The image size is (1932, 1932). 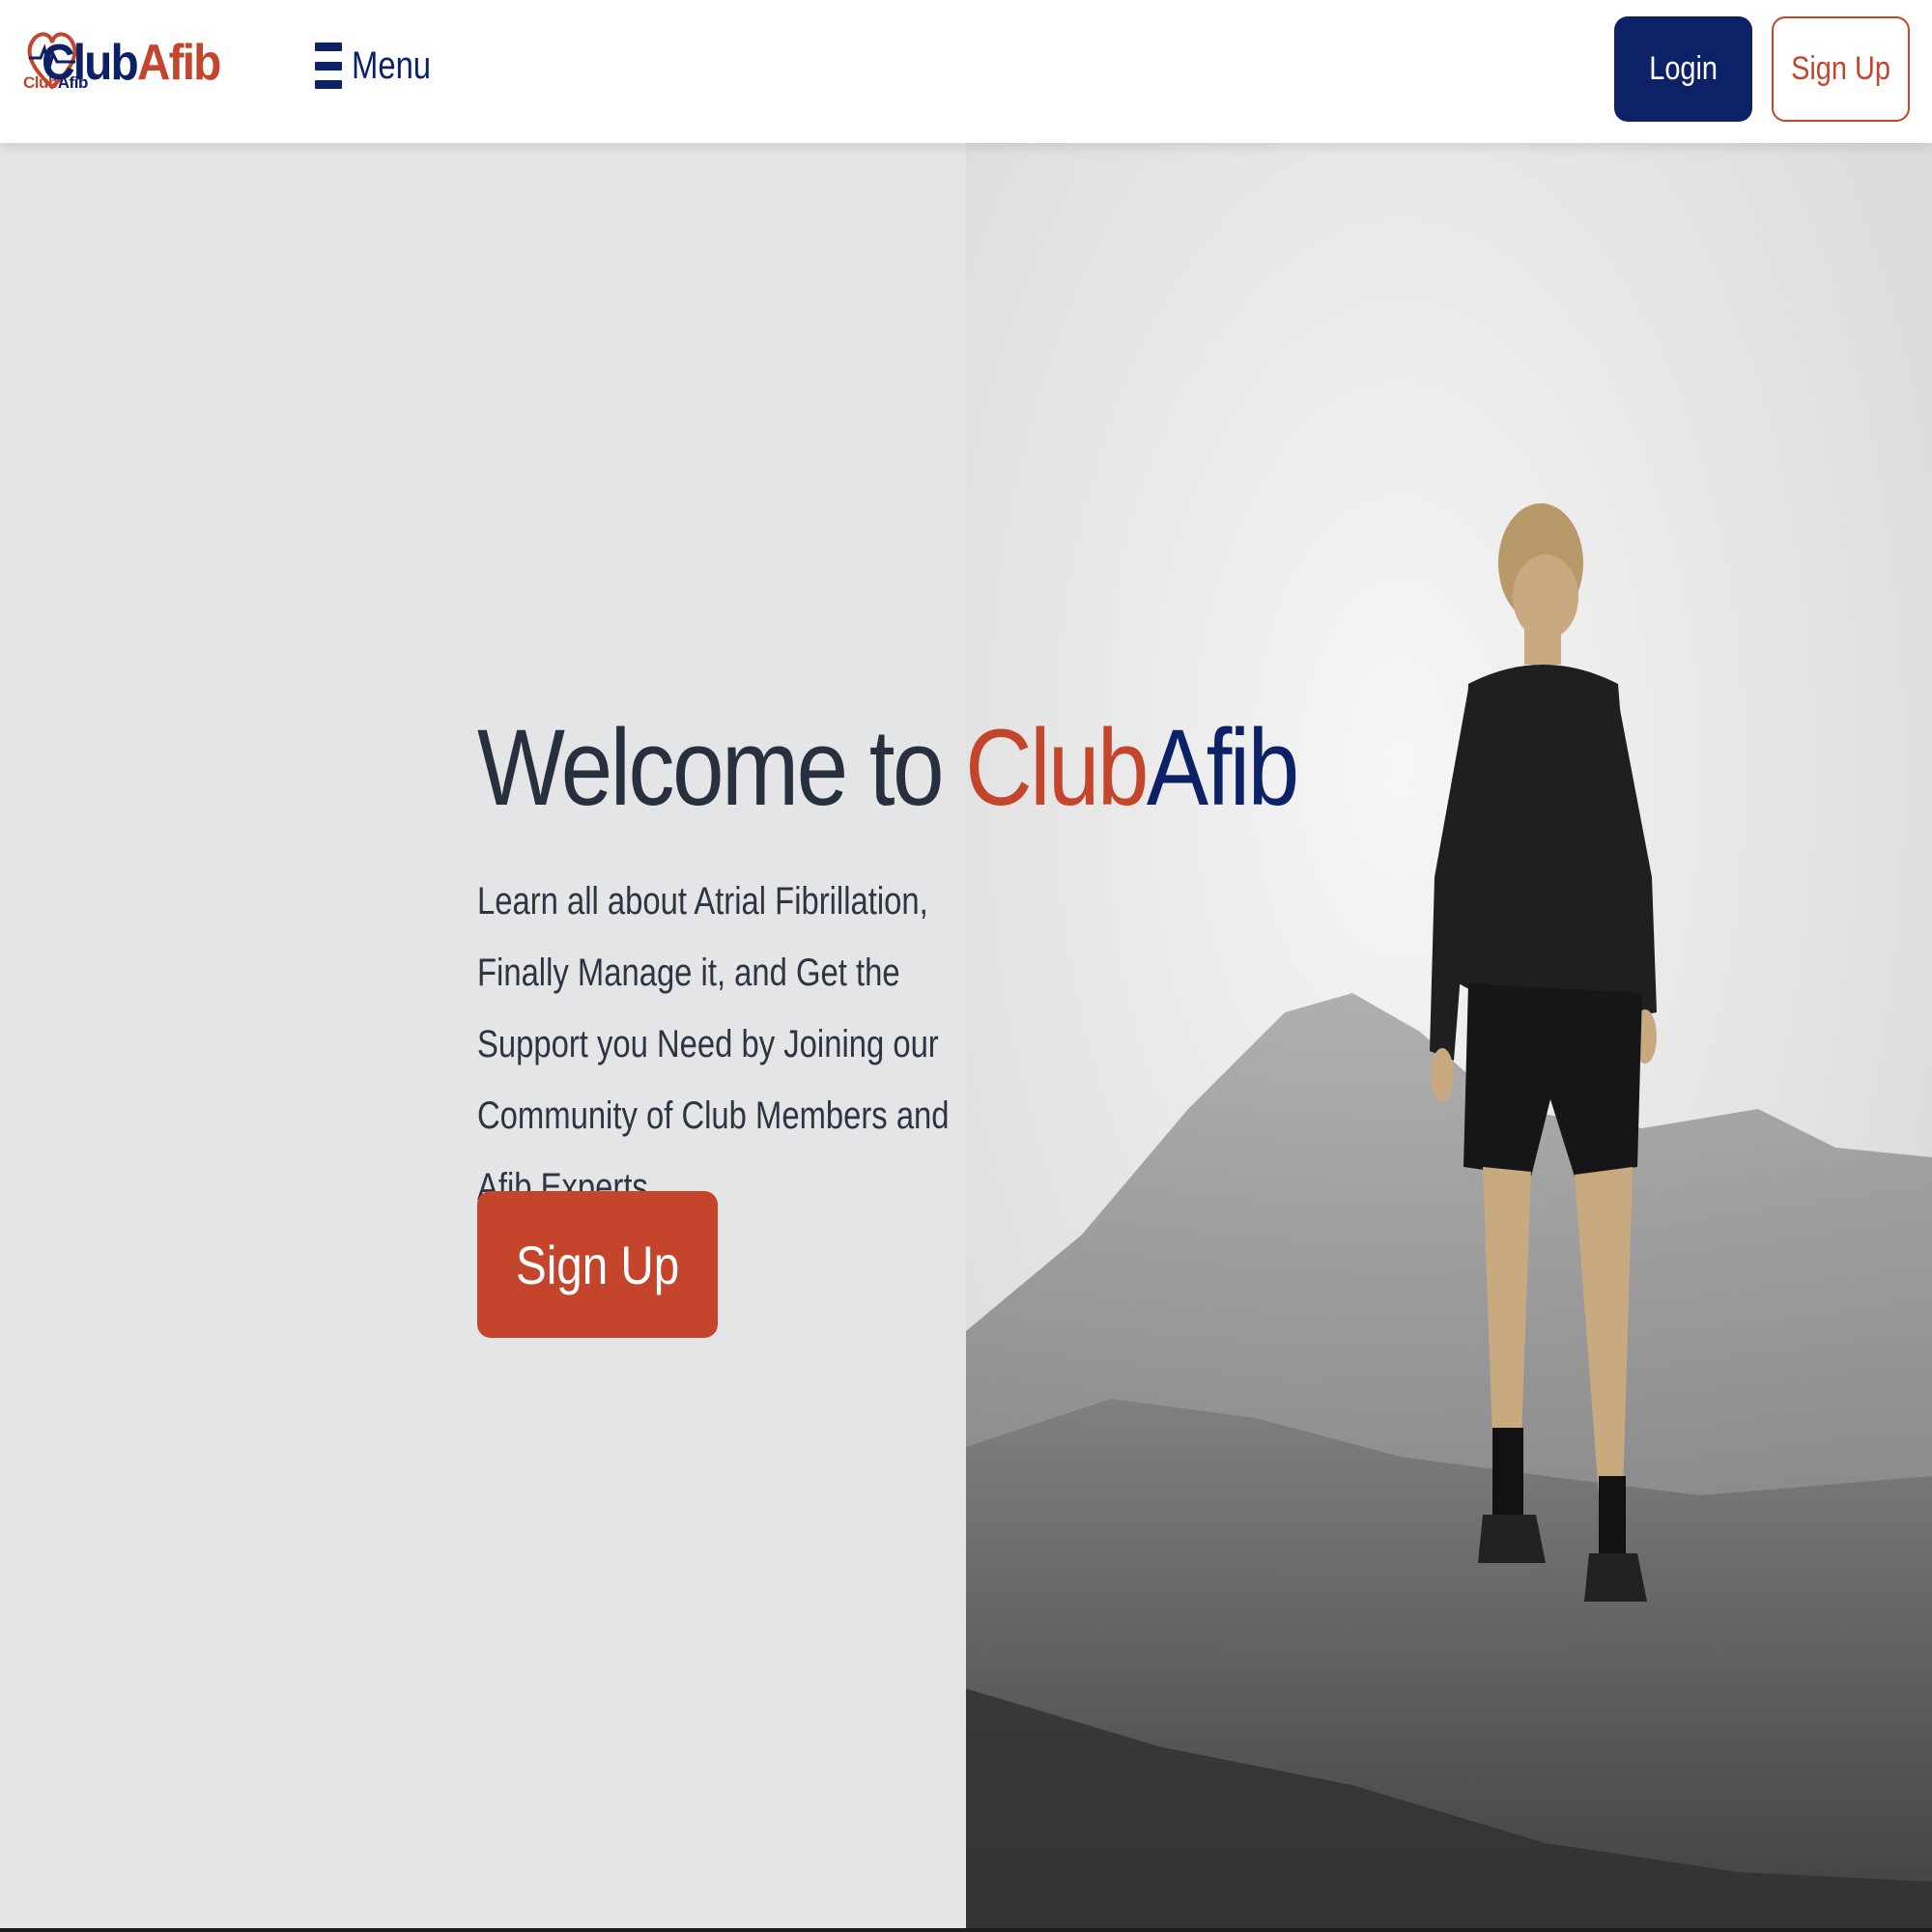 I want to click on login-button: Login, so click(x=1683, y=69).